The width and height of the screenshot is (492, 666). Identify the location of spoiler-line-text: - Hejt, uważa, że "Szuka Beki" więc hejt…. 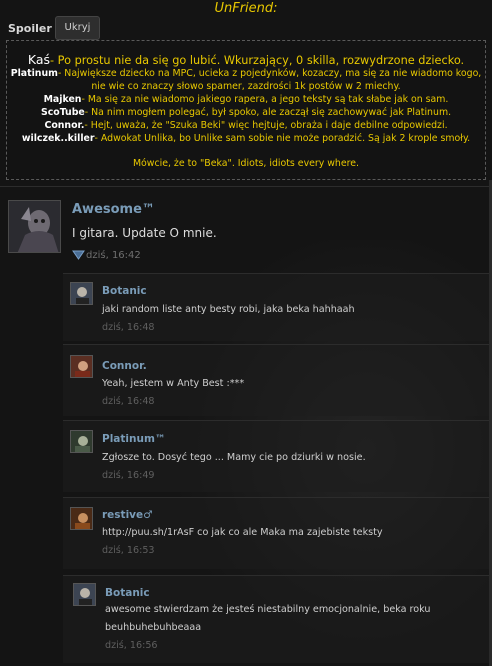
(266, 125).